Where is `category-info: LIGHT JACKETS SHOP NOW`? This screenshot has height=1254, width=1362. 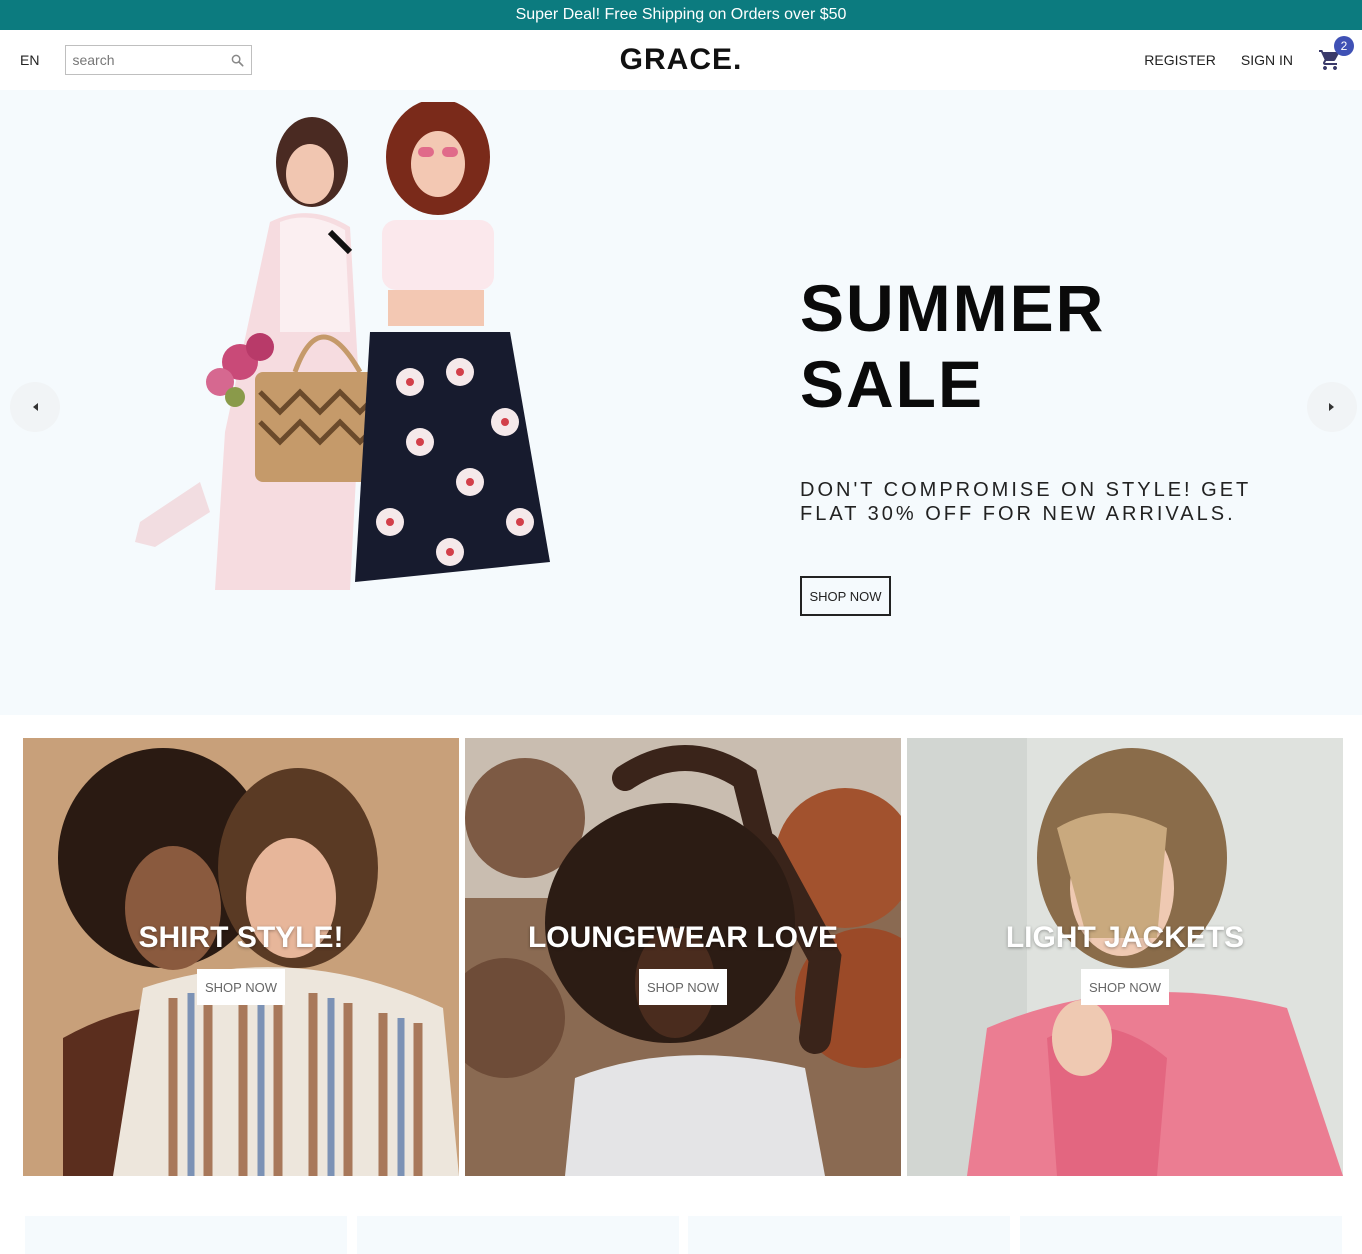 category-info: LIGHT JACKETS SHOP NOW is located at coordinates (1125, 957).